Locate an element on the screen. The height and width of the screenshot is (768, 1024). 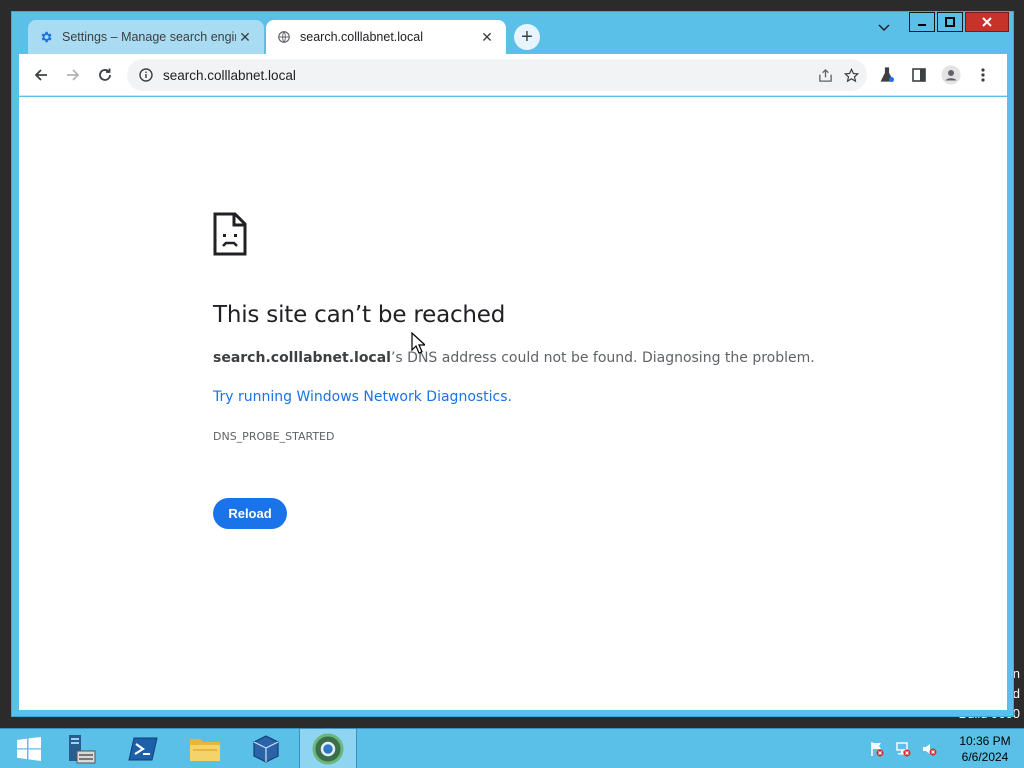
clock-date: 6/6/2024 is located at coordinates (985, 757).